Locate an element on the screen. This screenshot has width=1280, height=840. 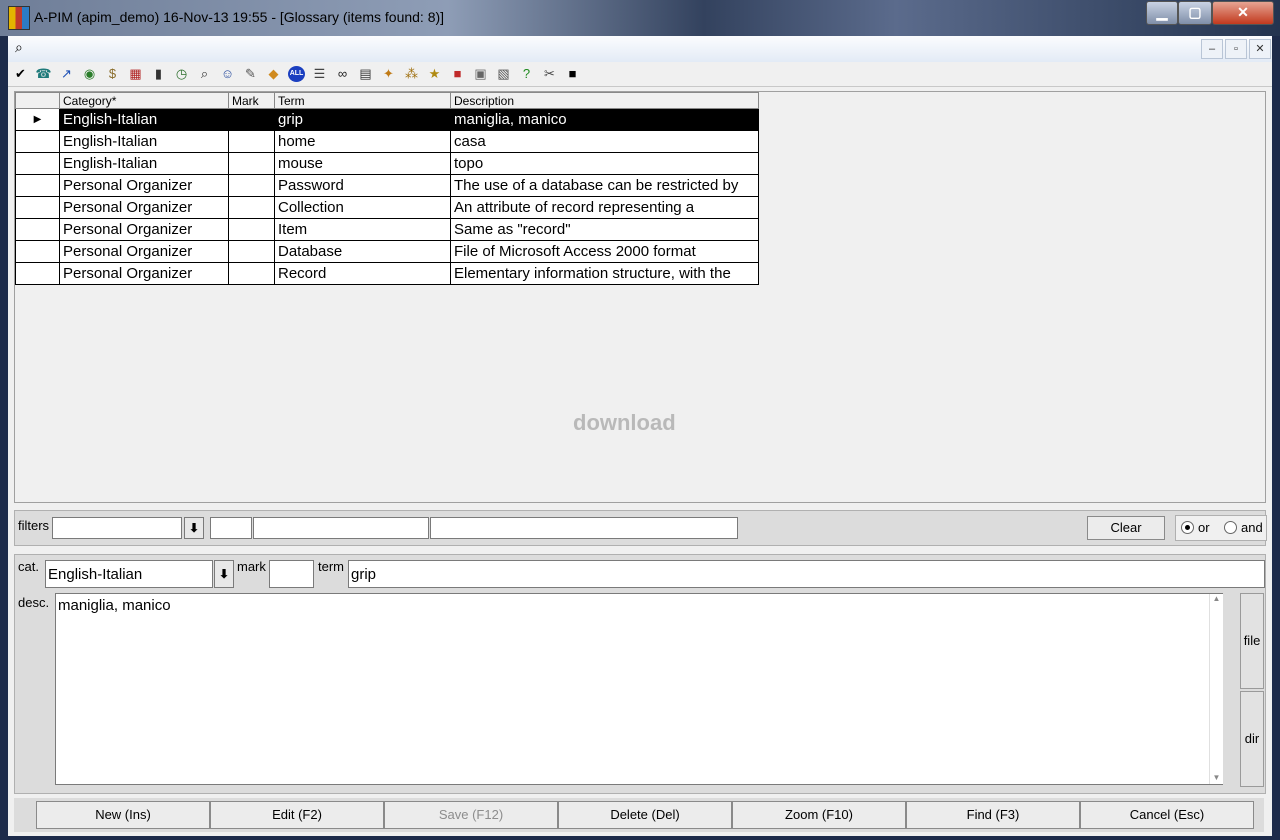
cell-description: casa is located at coordinates (604, 141).